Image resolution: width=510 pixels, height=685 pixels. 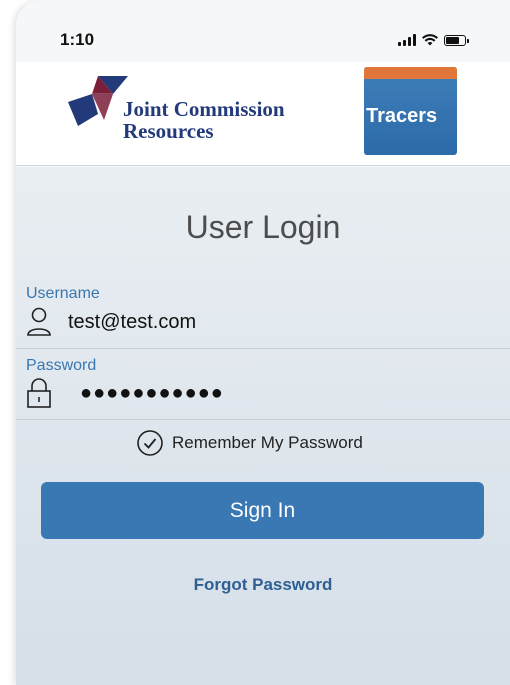 I want to click on status-icons, so click(x=433, y=39).